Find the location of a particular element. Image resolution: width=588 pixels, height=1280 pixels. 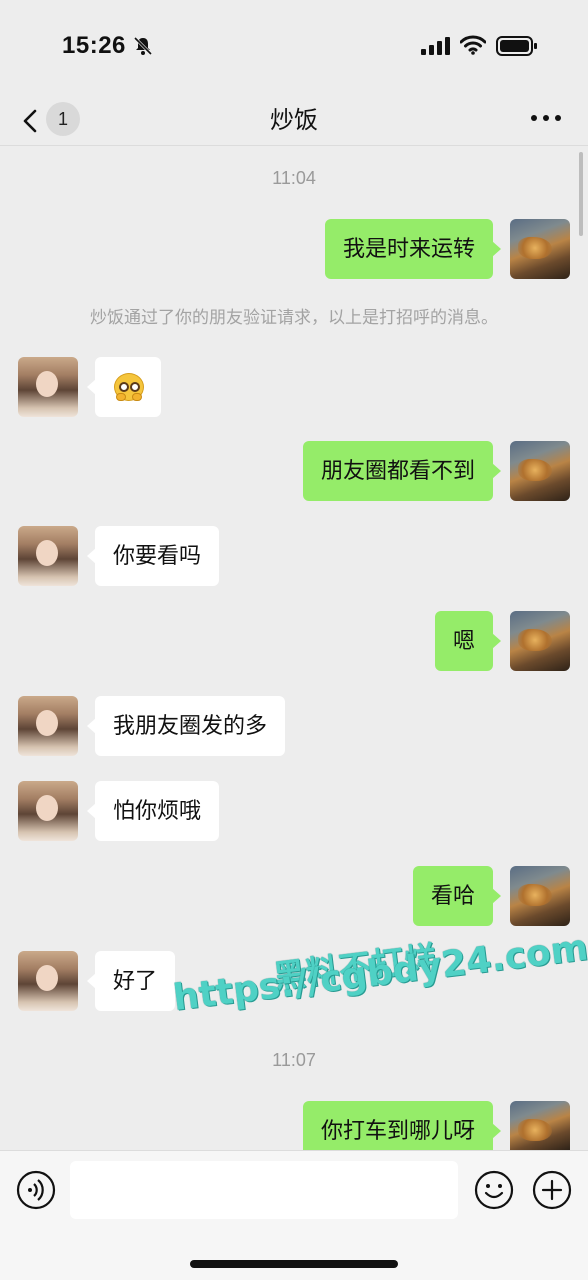

message-bubble-self: 看哈 is located at coordinates (457, 896).